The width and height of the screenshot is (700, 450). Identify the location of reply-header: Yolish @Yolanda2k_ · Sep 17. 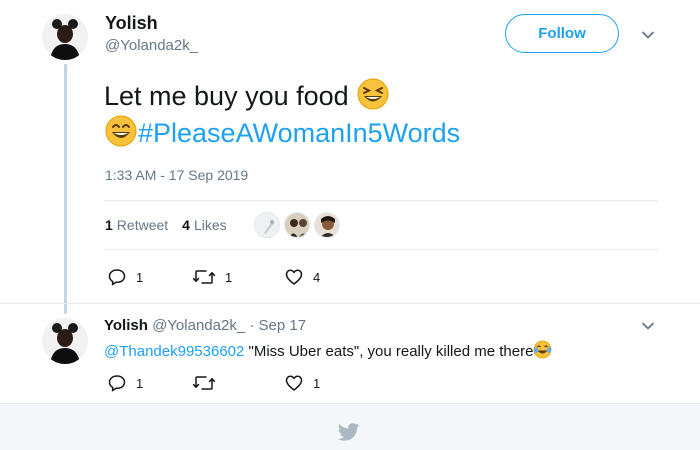
(205, 325).